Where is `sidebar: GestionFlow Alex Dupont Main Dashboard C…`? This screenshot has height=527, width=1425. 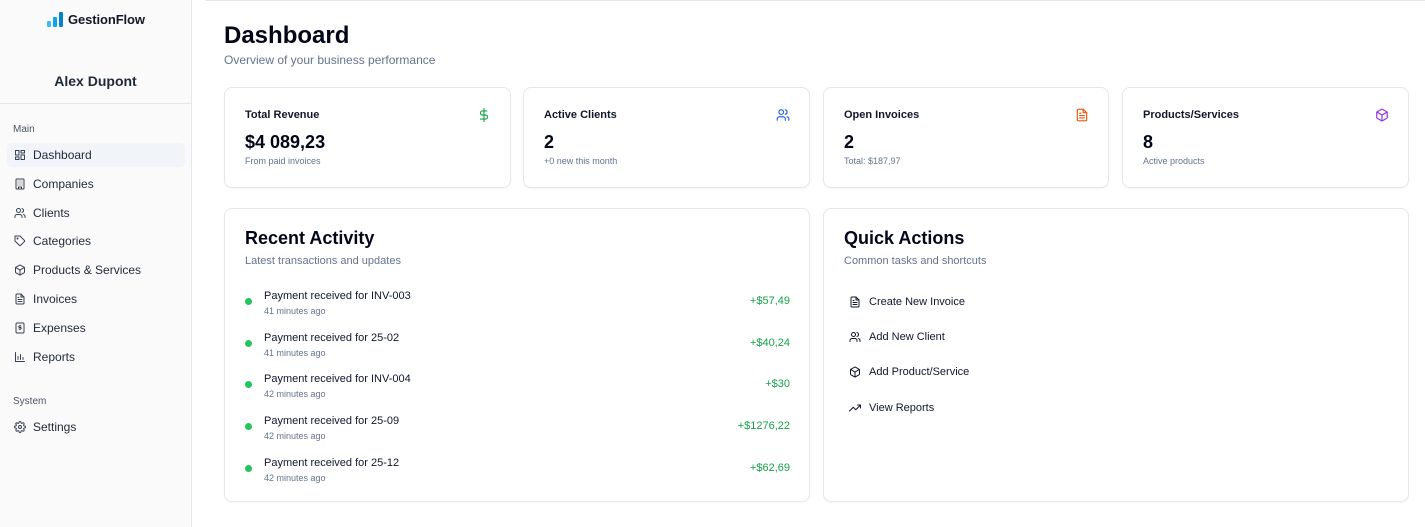
sidebar: GestionFlow Alex Dupont Main Dashboard C… is located at coordinates (96, 263).